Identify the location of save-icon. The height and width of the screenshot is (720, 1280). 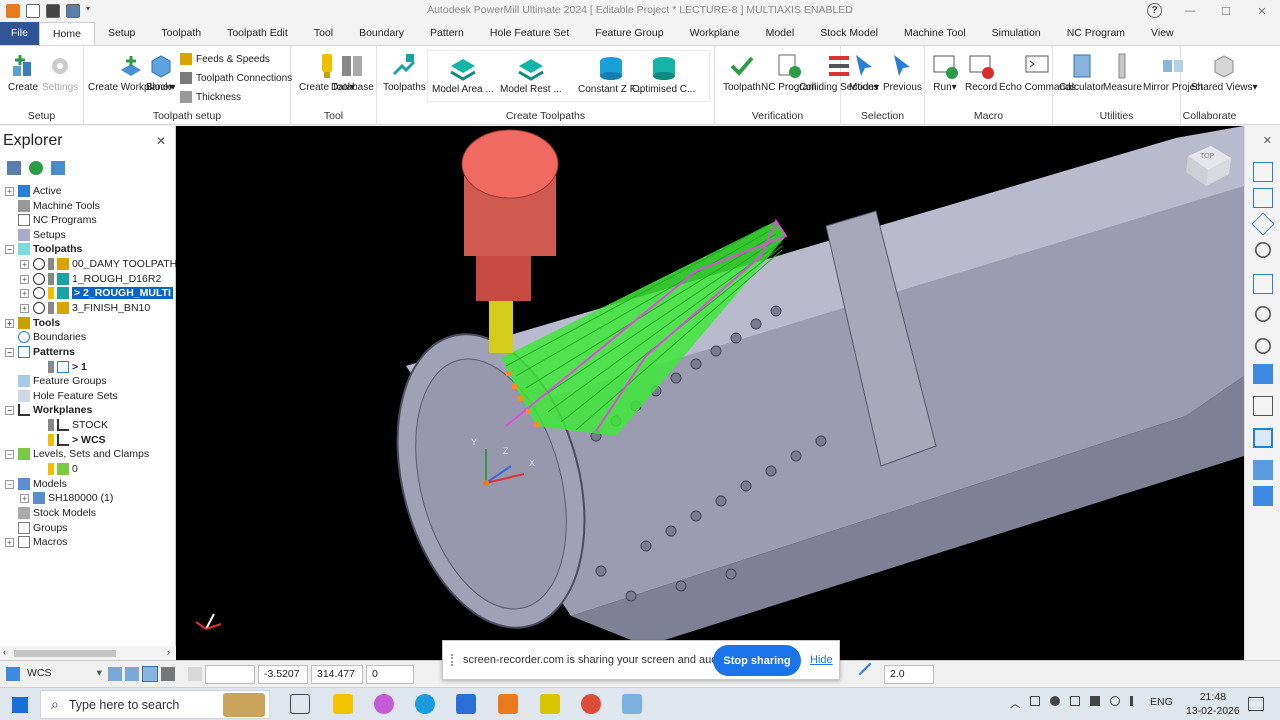
(53, 11).